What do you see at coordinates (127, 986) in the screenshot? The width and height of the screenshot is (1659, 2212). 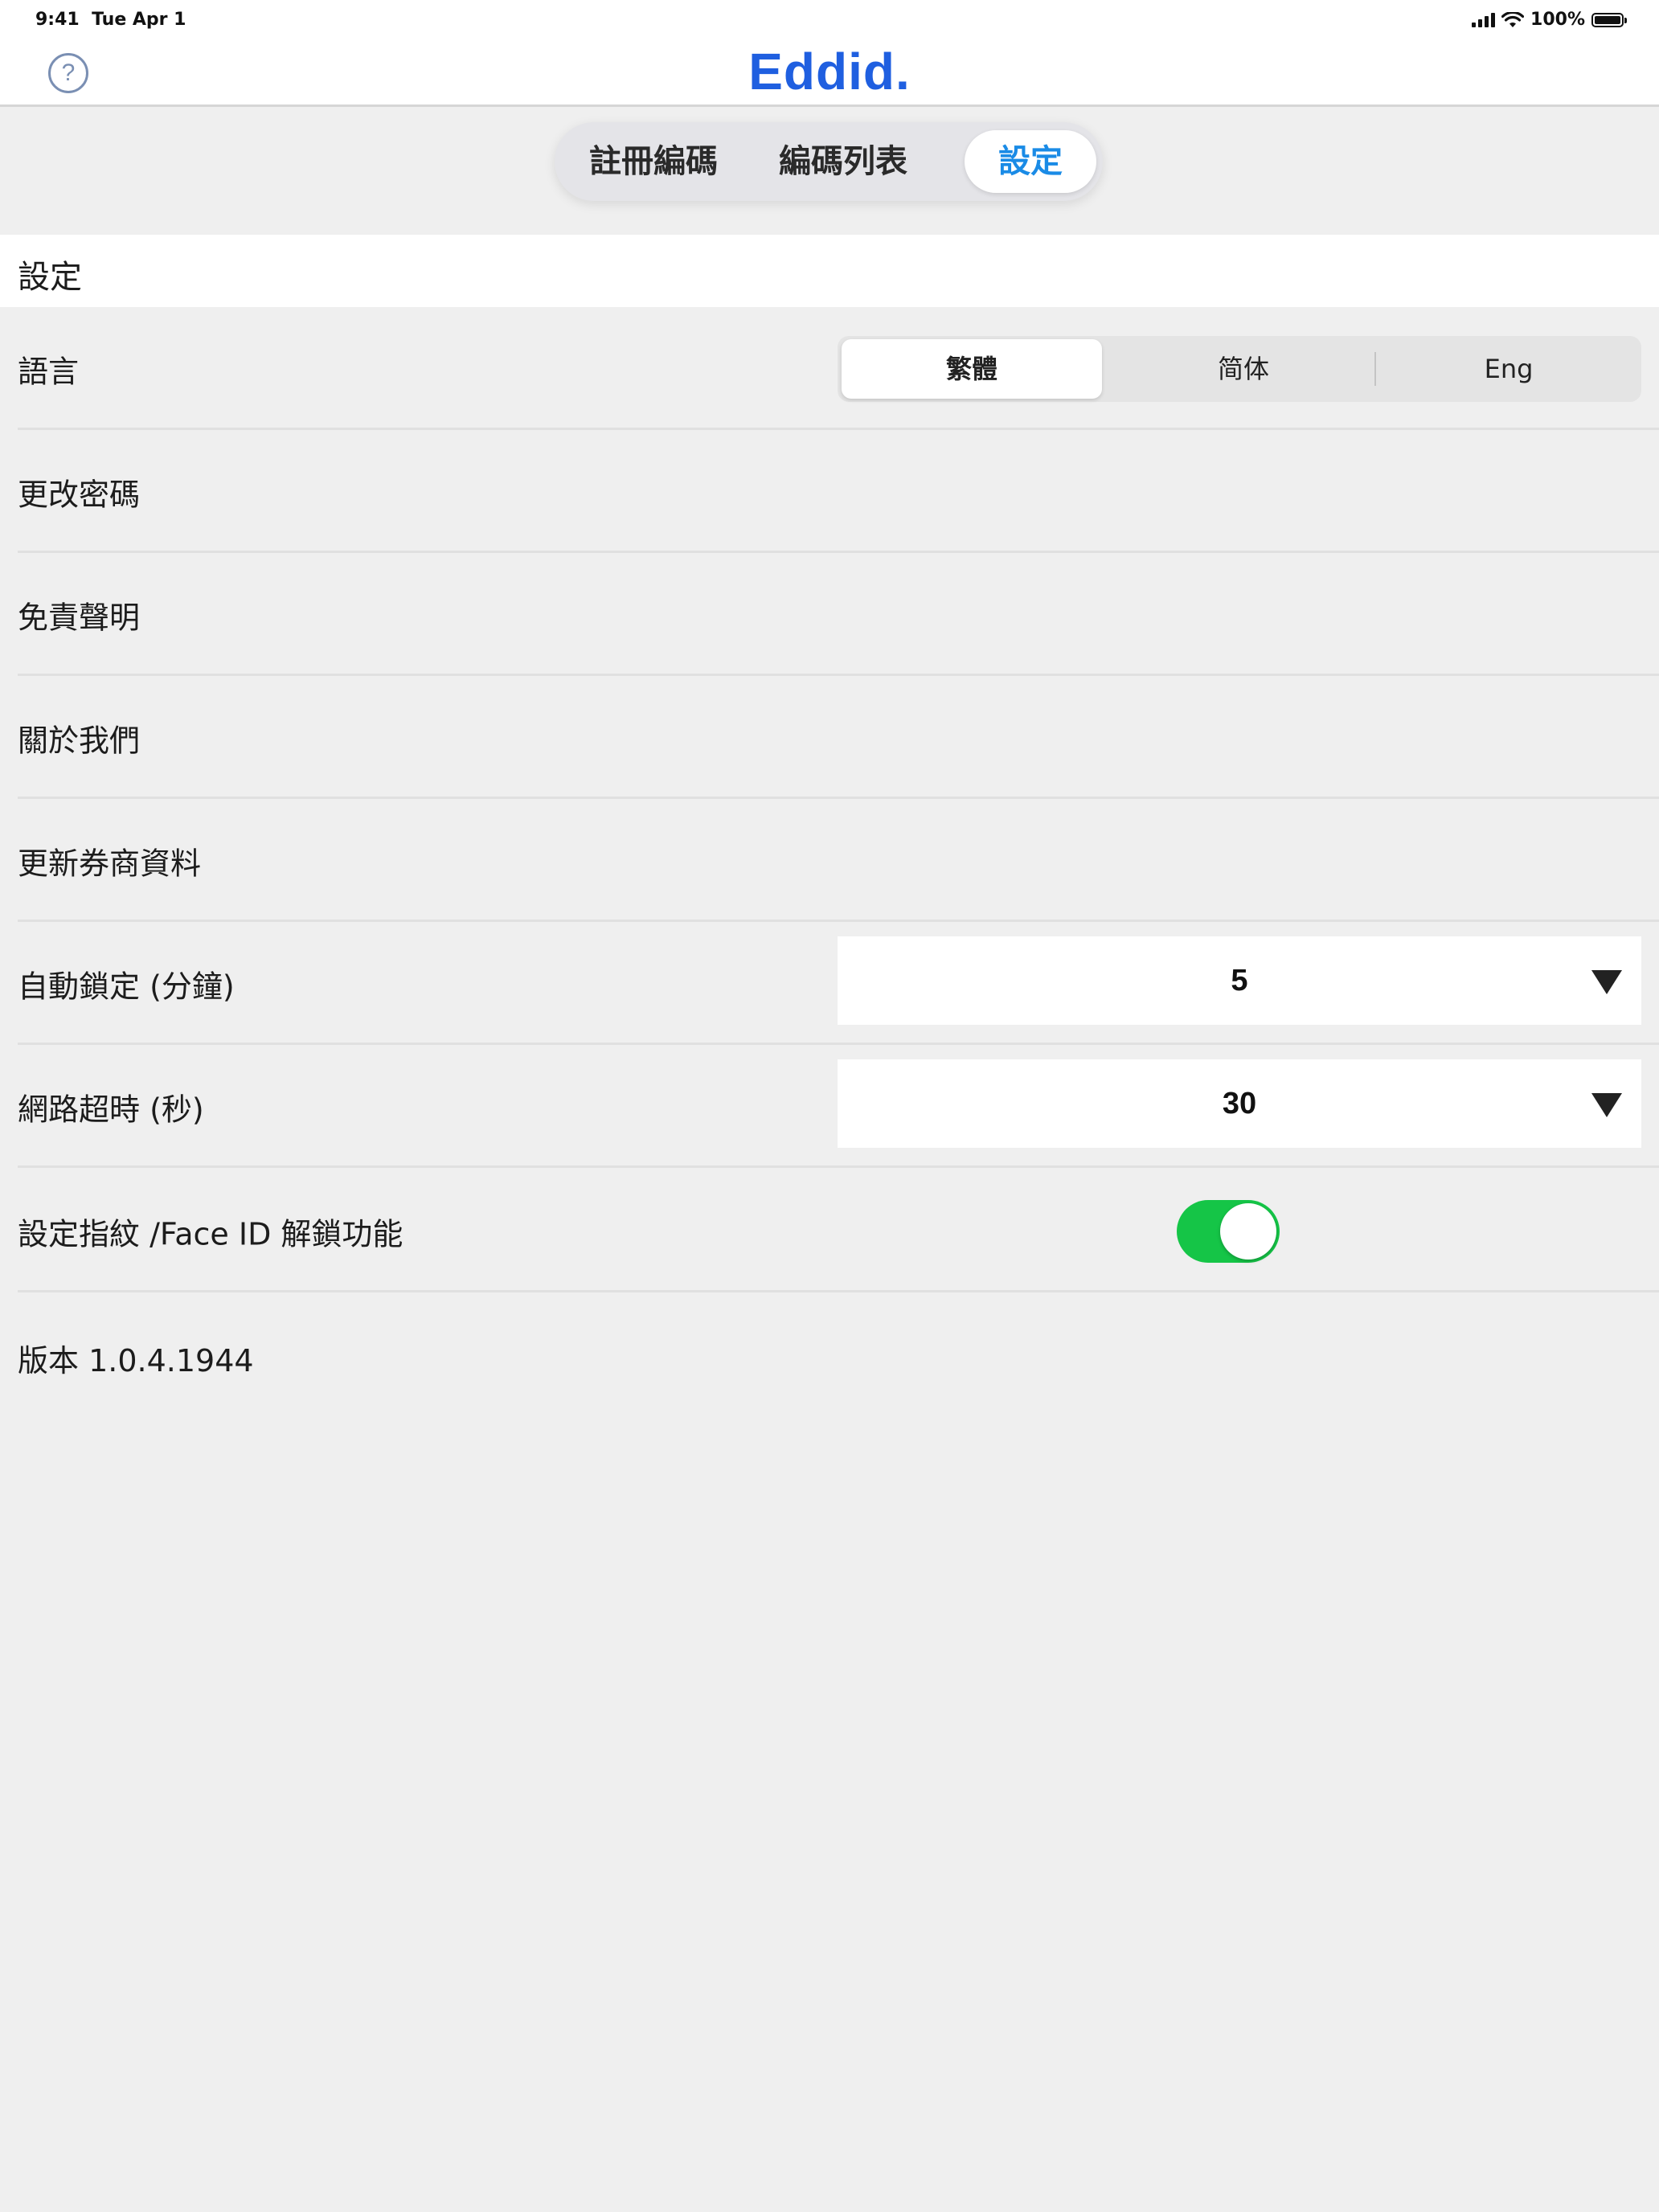 I see `auto-lock-label: 自動鎖定 (分鐘)` at bounding box center [127, 986].